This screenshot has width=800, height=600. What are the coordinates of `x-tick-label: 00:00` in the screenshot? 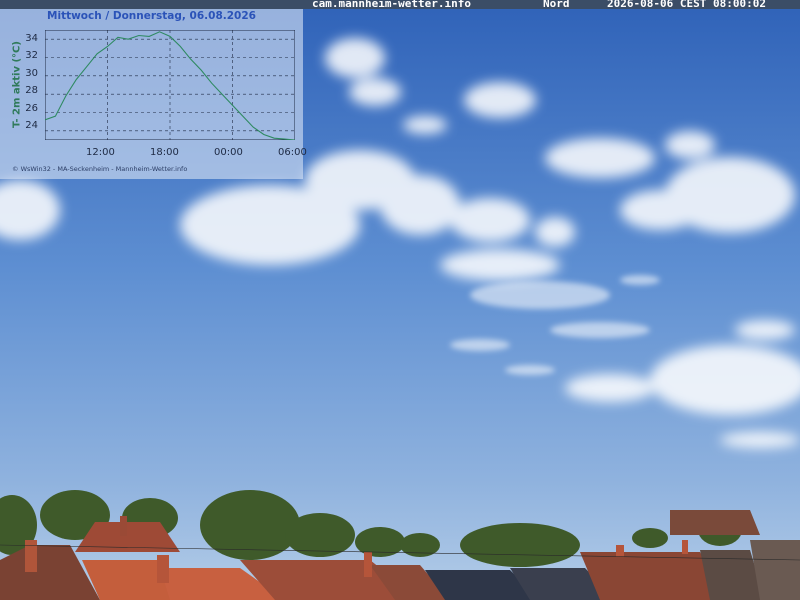 It's located at (228, 152).